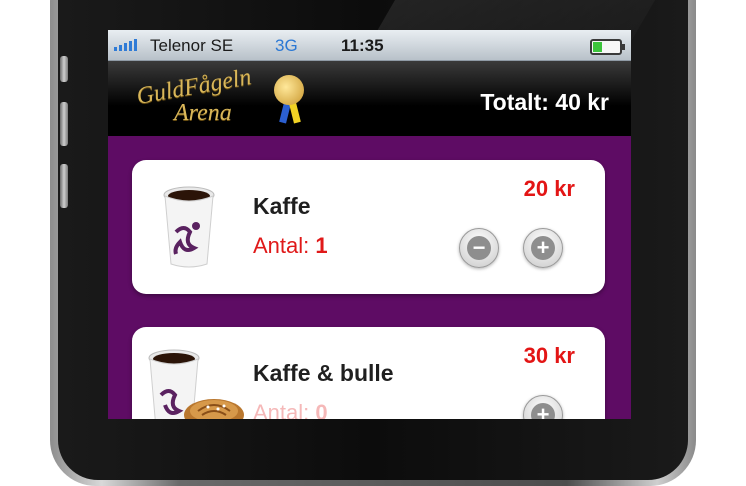  I want to click on product-price: 20 kr, so click(549, 188).